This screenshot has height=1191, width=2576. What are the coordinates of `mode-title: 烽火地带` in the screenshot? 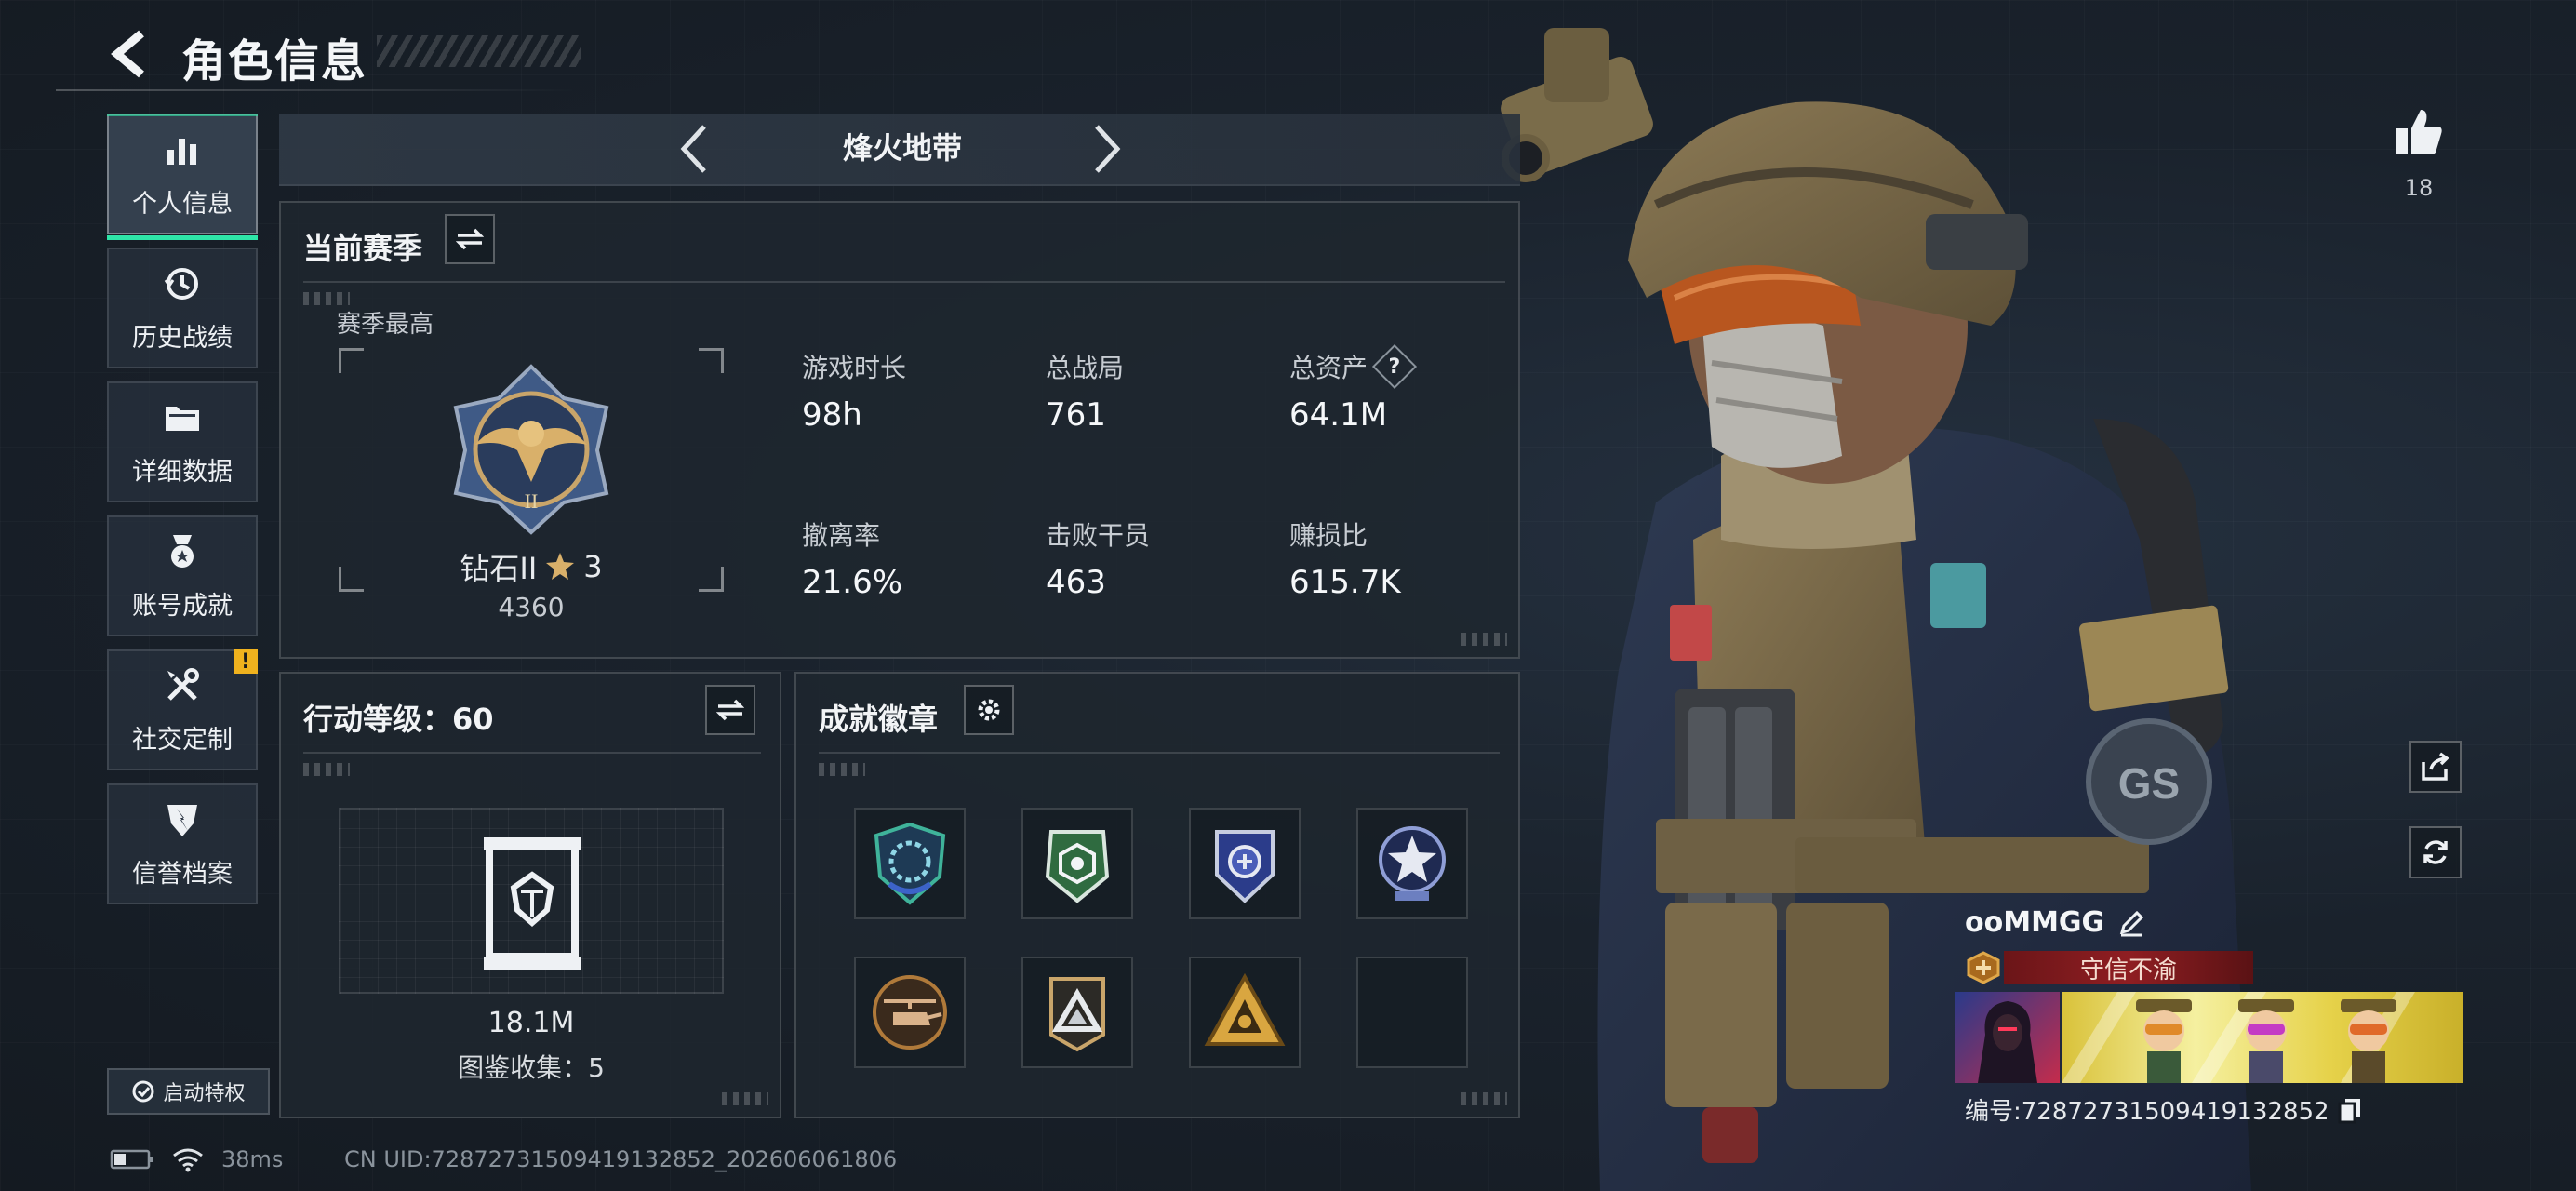 It's located at (902, 148).